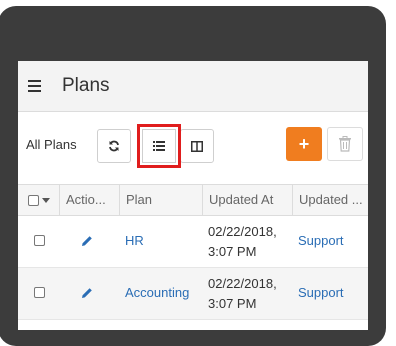 The height and width of the screenshot is (346, 396). What do you see at coordinates (33, 200) in the screenshot?
I see `select-all-checkbox` at bounding box center [33, 200].